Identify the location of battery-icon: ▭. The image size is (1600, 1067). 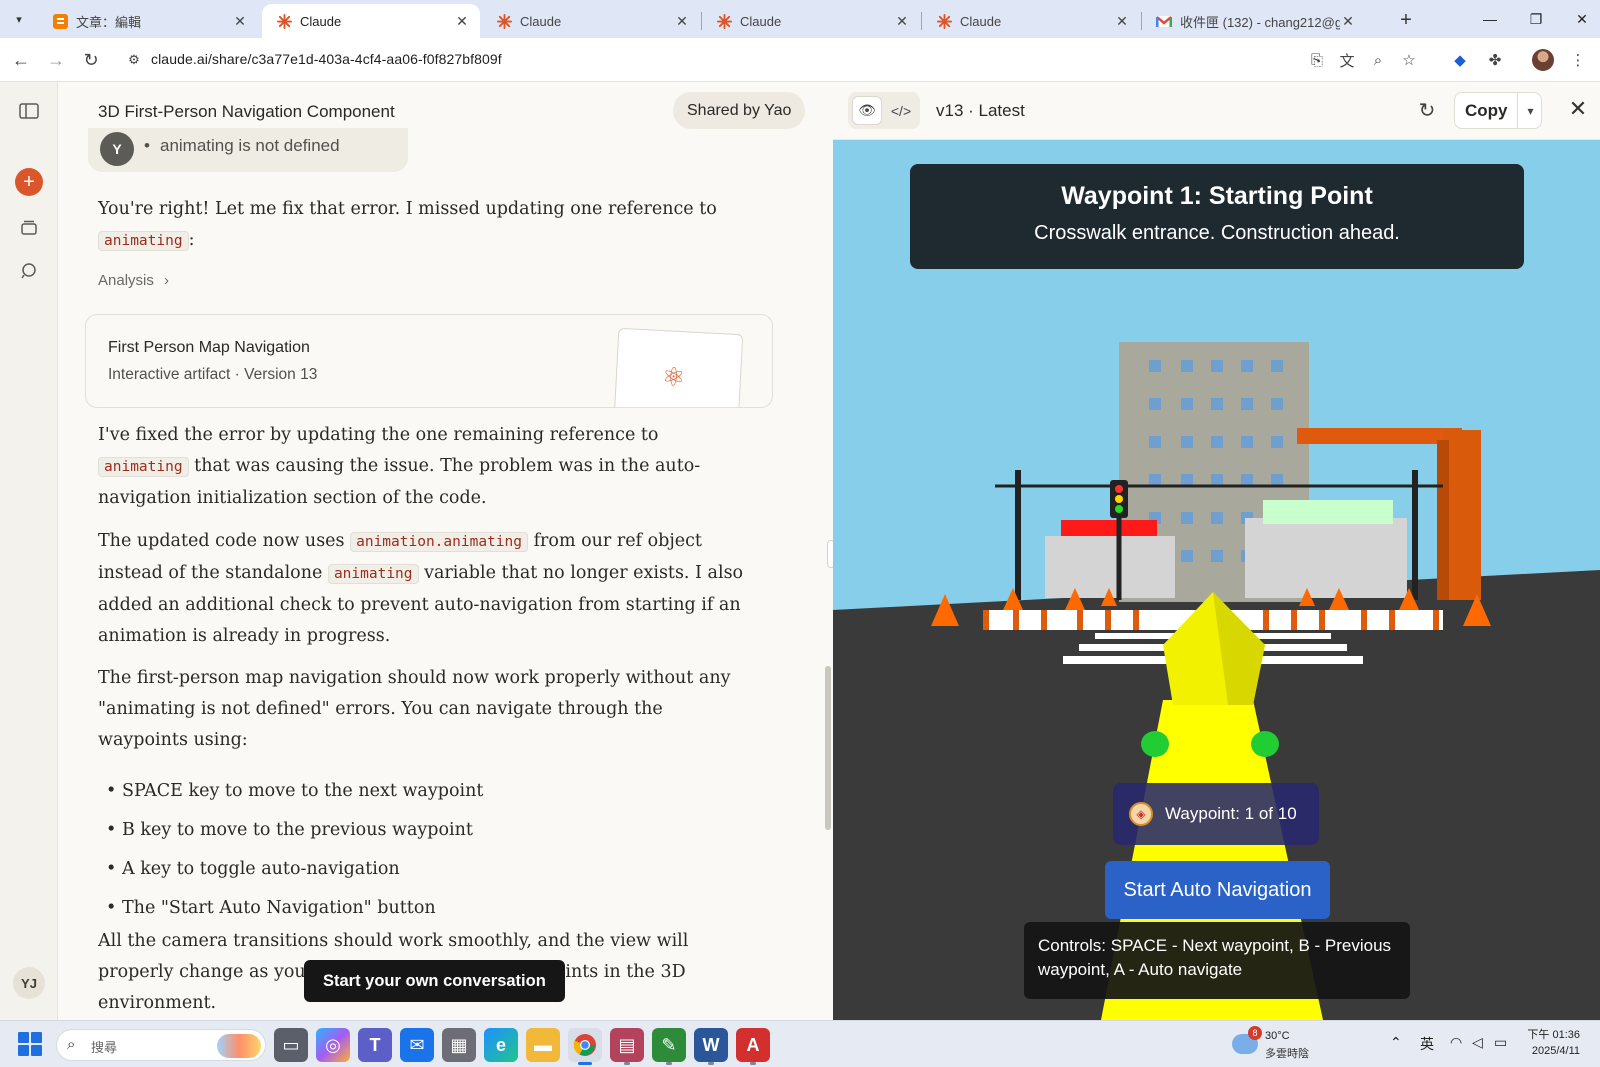
(1500, 1042).